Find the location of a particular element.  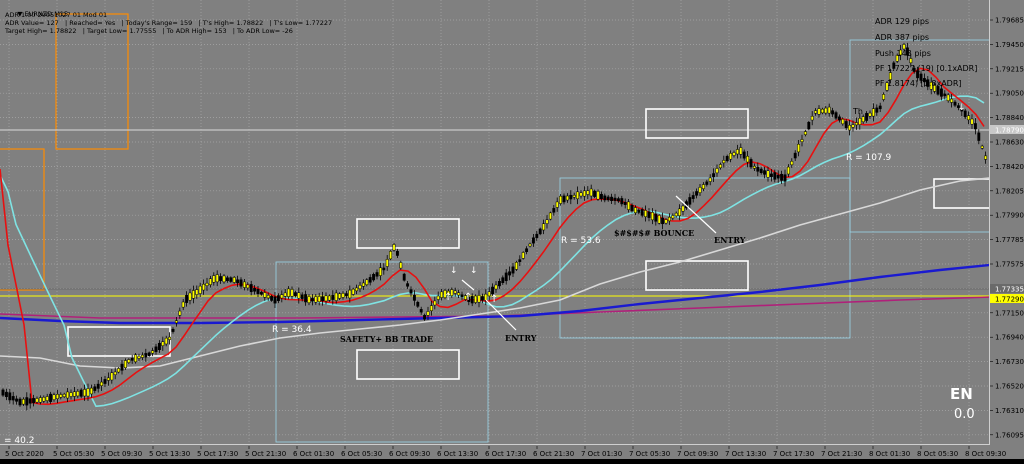

time-tick-label: 7 Oct 21:30 is located at coordinates (841, 454).